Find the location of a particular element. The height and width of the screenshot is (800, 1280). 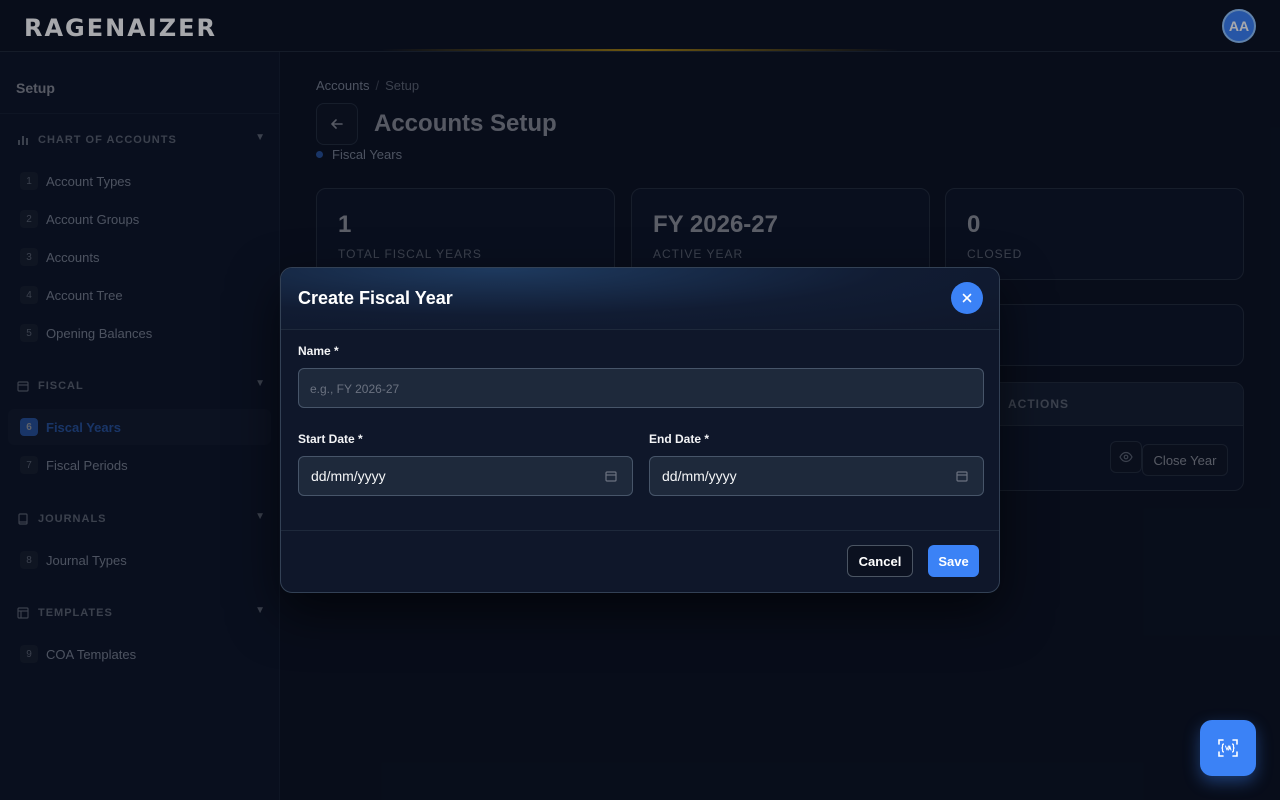

sidebar-item-label: Fiscal Periods is located at coordinates (87, 465).